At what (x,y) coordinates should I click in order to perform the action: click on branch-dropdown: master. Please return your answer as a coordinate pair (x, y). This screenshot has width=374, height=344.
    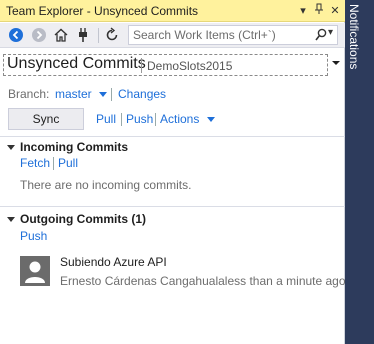
    Looking at the image, I should click on (81, 94).